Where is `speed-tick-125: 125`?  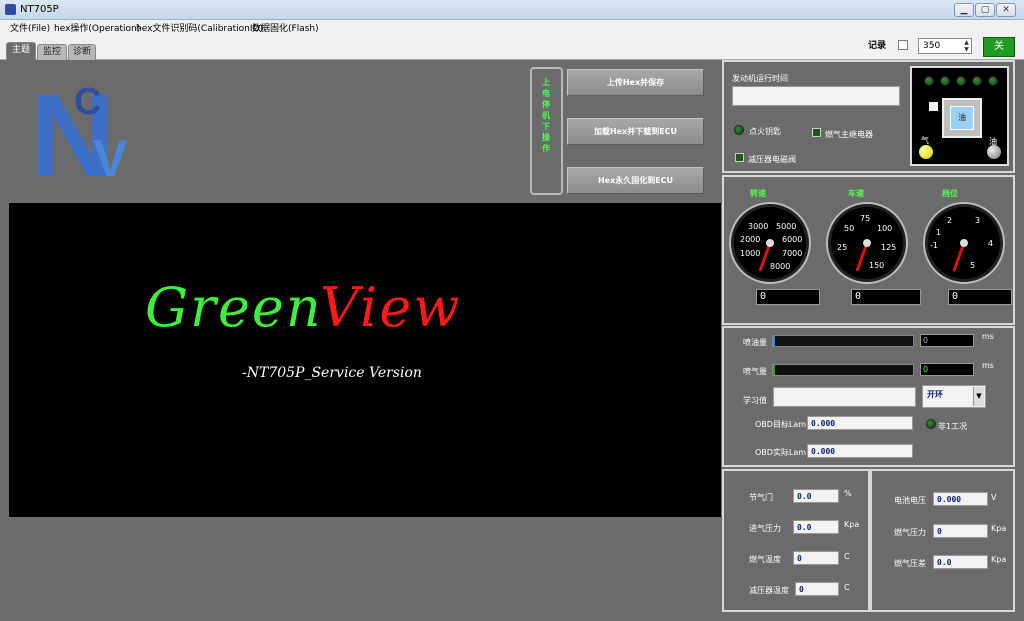 speed-tick-125: 125 is located at coordinates (888, 247).